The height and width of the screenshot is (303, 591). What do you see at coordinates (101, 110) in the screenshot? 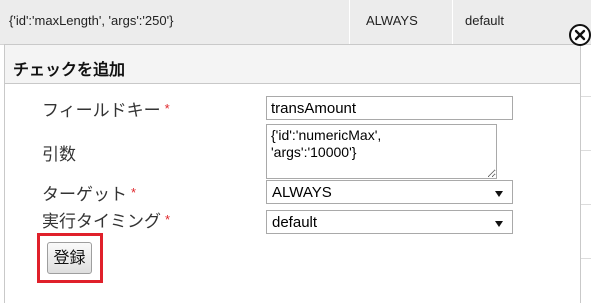
I see `field-key-label-text: フィールドキー` at bounding box center [101, 110].